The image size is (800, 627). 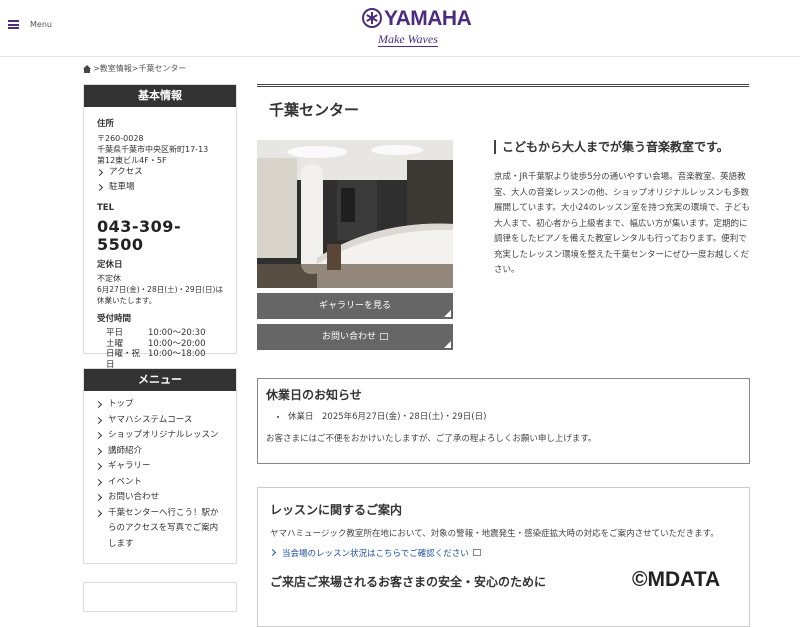 What do you see at coordinates (159, 405) in the screenshot?
I see `menu-item-top: トップ` at bounding box center [159, 405].